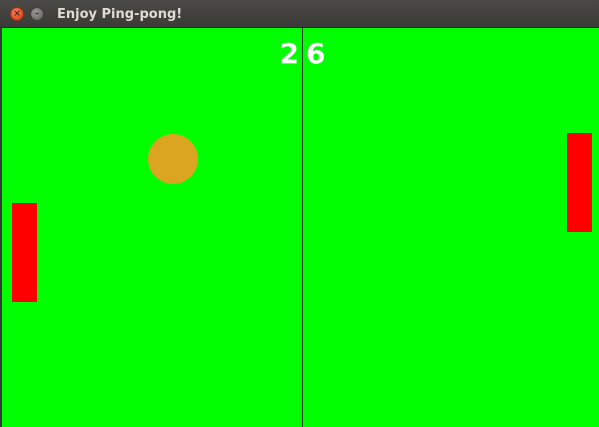 The width and height of the screenshot is (599, 427). What do you see at coordinates (299, 14) in the screenshot?
I see `title-bar: × – Enjoy Ping-pong!` at bounding box center [299, 14].